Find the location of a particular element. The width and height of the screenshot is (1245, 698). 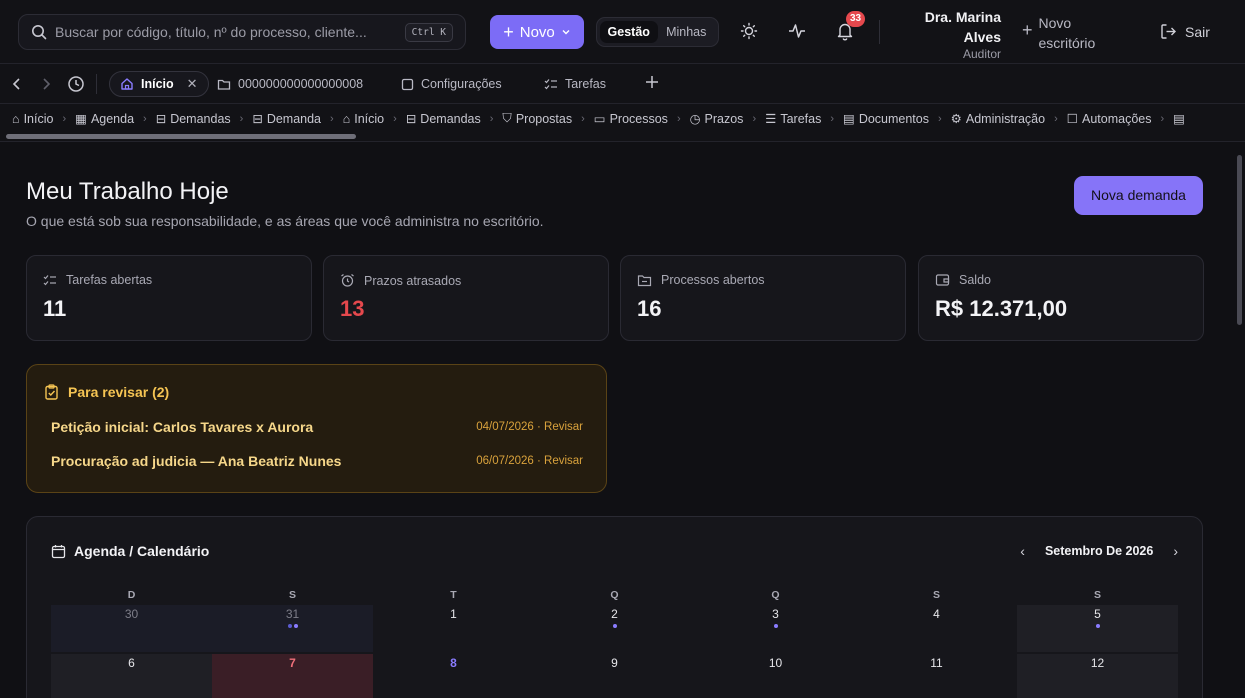

weekday-header: D is located at coordinates (131, 595).